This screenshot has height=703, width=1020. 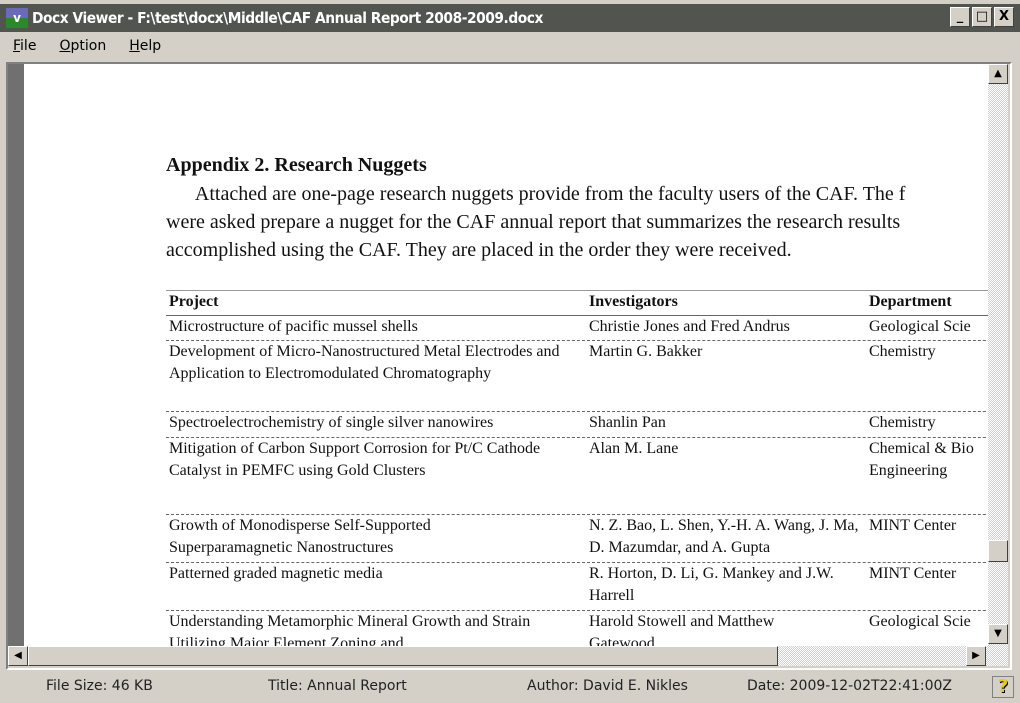 I want to click on left-margin-strip, so click(x=16, y=355).